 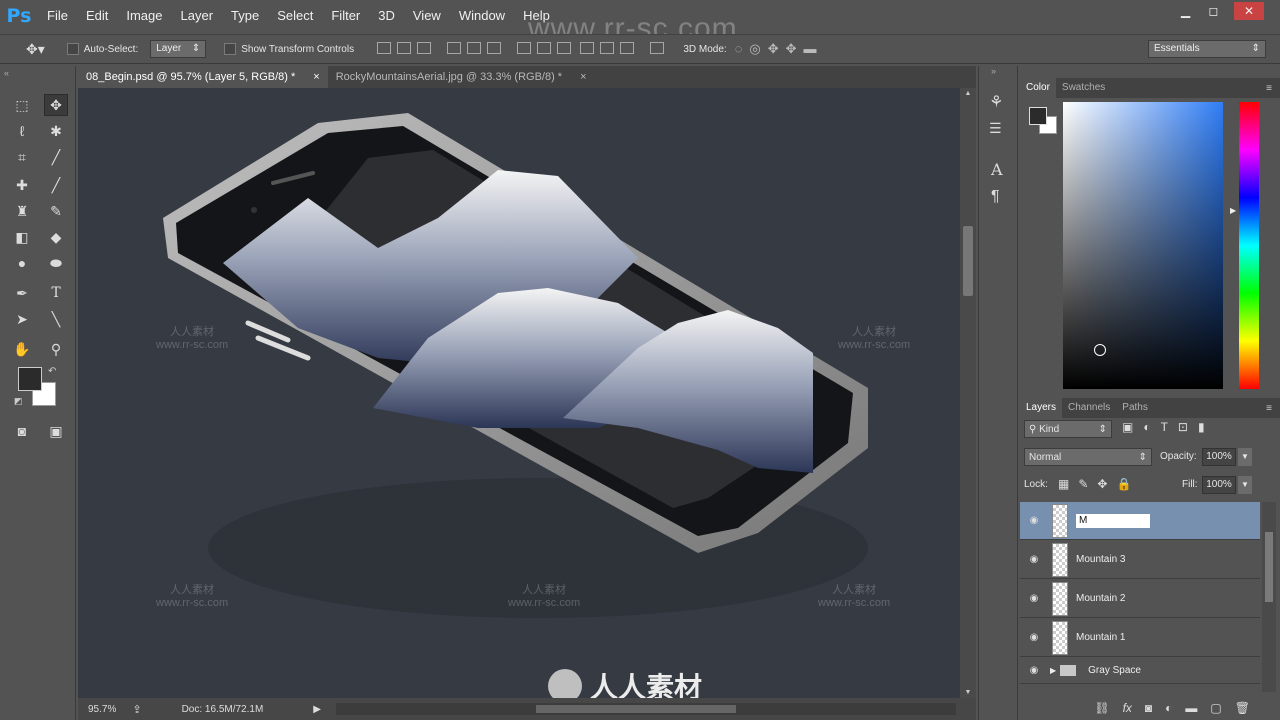 I want to click on opacity-arrow-icon: ▼, so click(x=1245, y=457).